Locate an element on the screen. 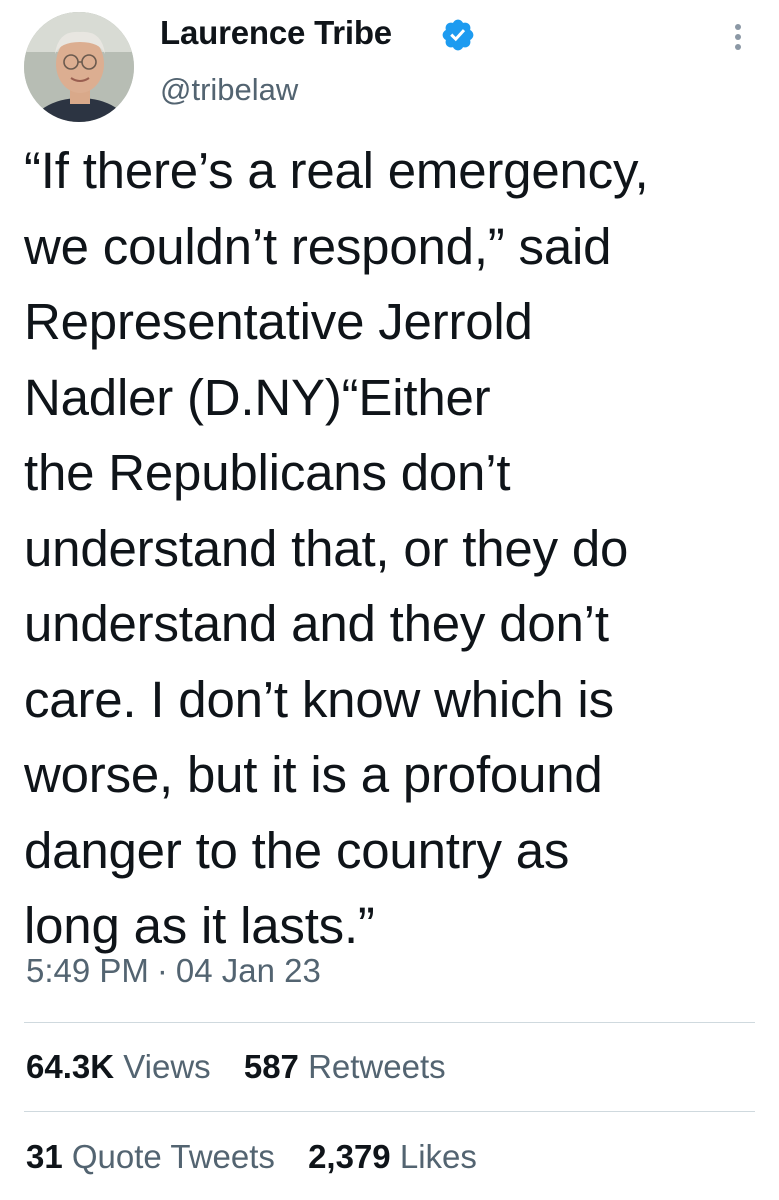  likes-stat: 2,379 Likes is located at coordinates (392, 1157).